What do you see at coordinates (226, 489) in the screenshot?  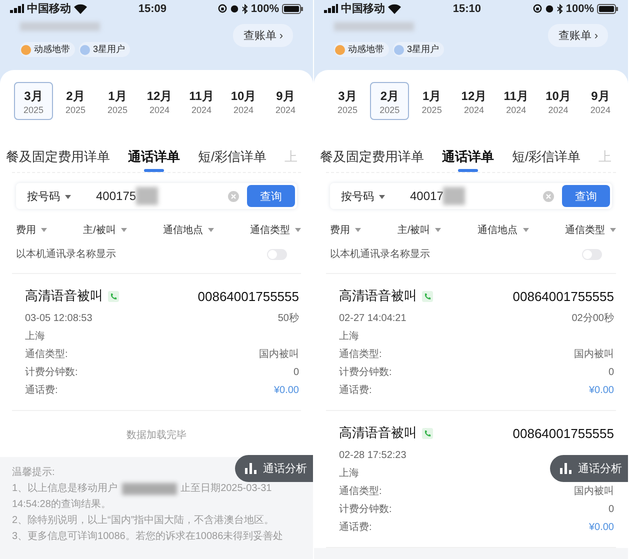 I see `tip-text: 止至日期2025-03-31` at bounding box center [226, 489].